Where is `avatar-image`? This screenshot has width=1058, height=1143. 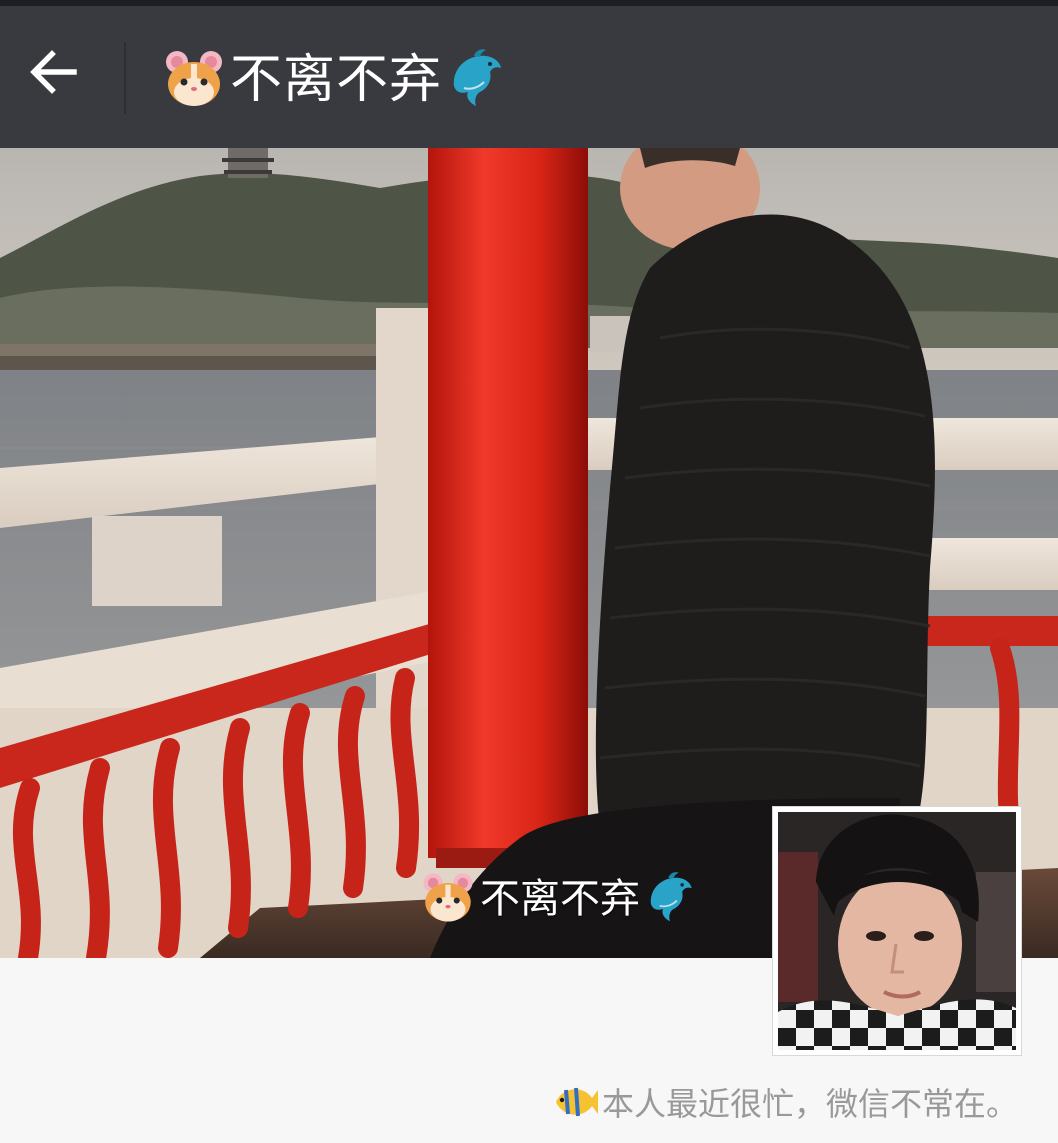
avatar-image is located at coordinates (897, 931).